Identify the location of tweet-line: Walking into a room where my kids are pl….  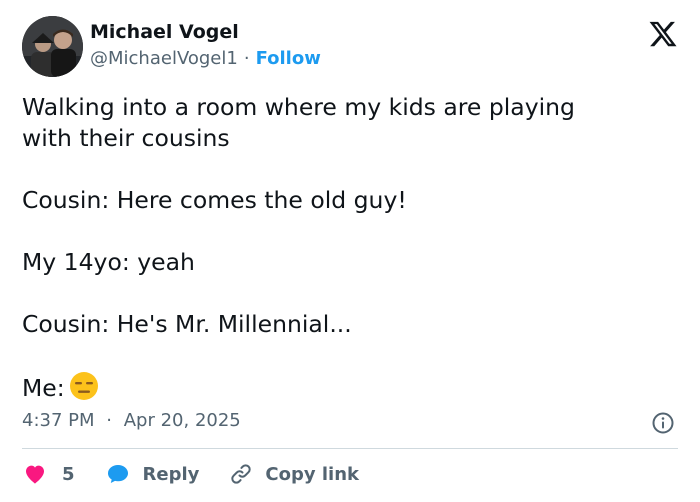
(298, 107).